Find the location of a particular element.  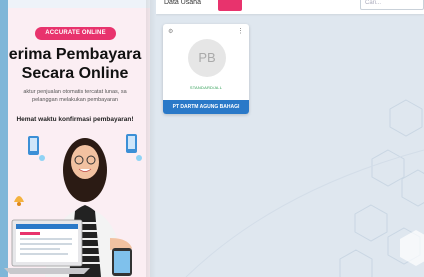

more-menu-icon: ⋮ is located at coordinates (240, 31).